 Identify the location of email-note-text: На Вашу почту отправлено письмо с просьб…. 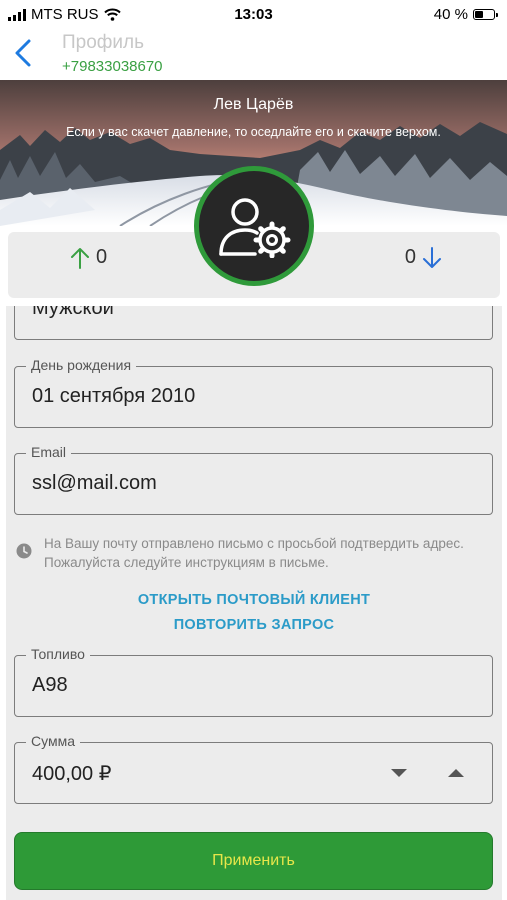
(254, 553).